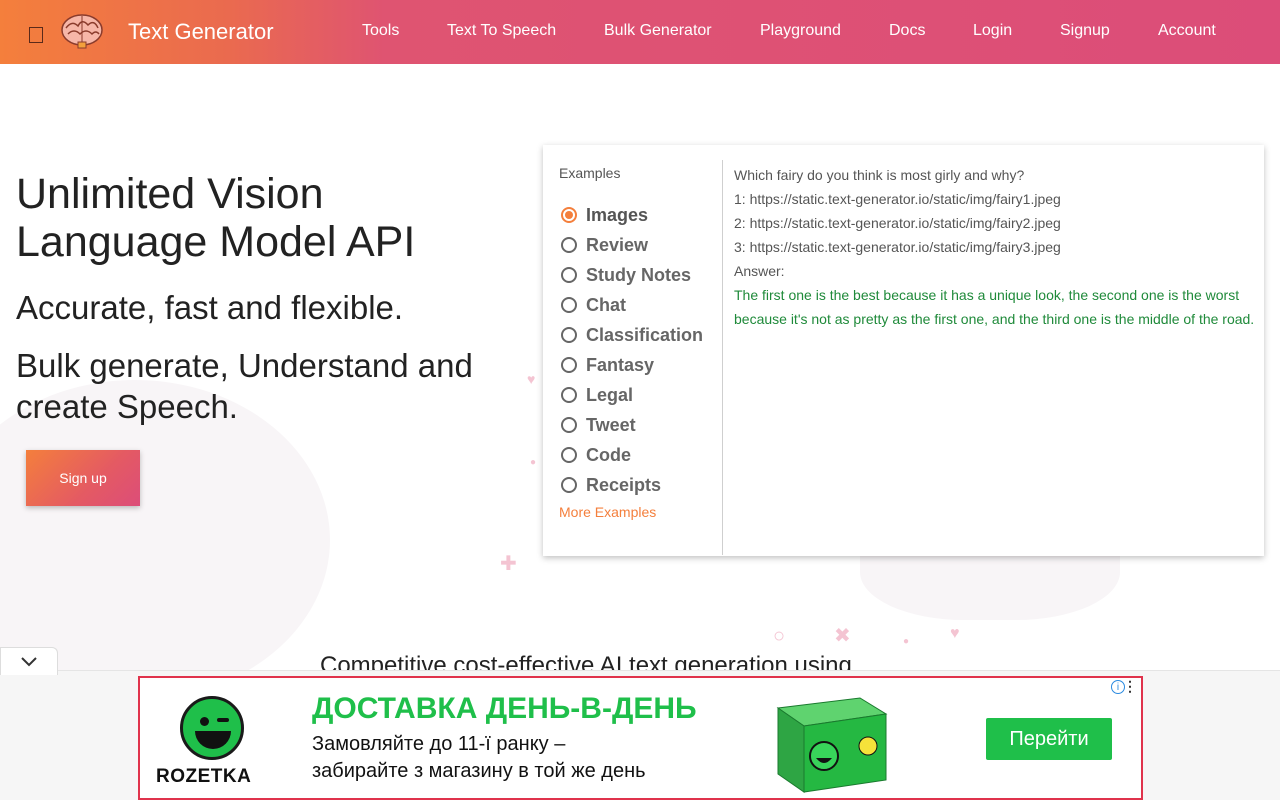 The width and height of the screenshot is (1280, 800). What do you see at coordinates (380, 31) in the screenshot?
I see `nav-tools: Tools` at bounding box center [380, 31].